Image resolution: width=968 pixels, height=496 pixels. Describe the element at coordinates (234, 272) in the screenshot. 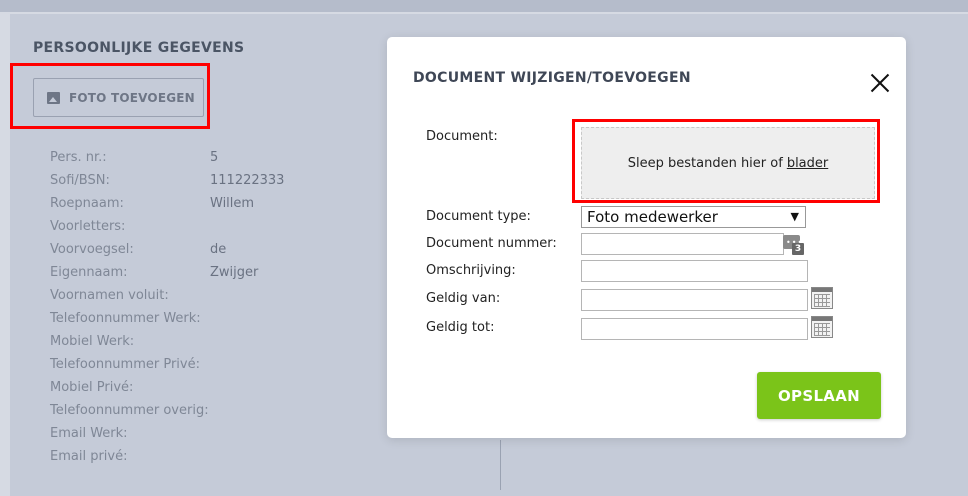

I see `field-value: Zwijger` at that location.